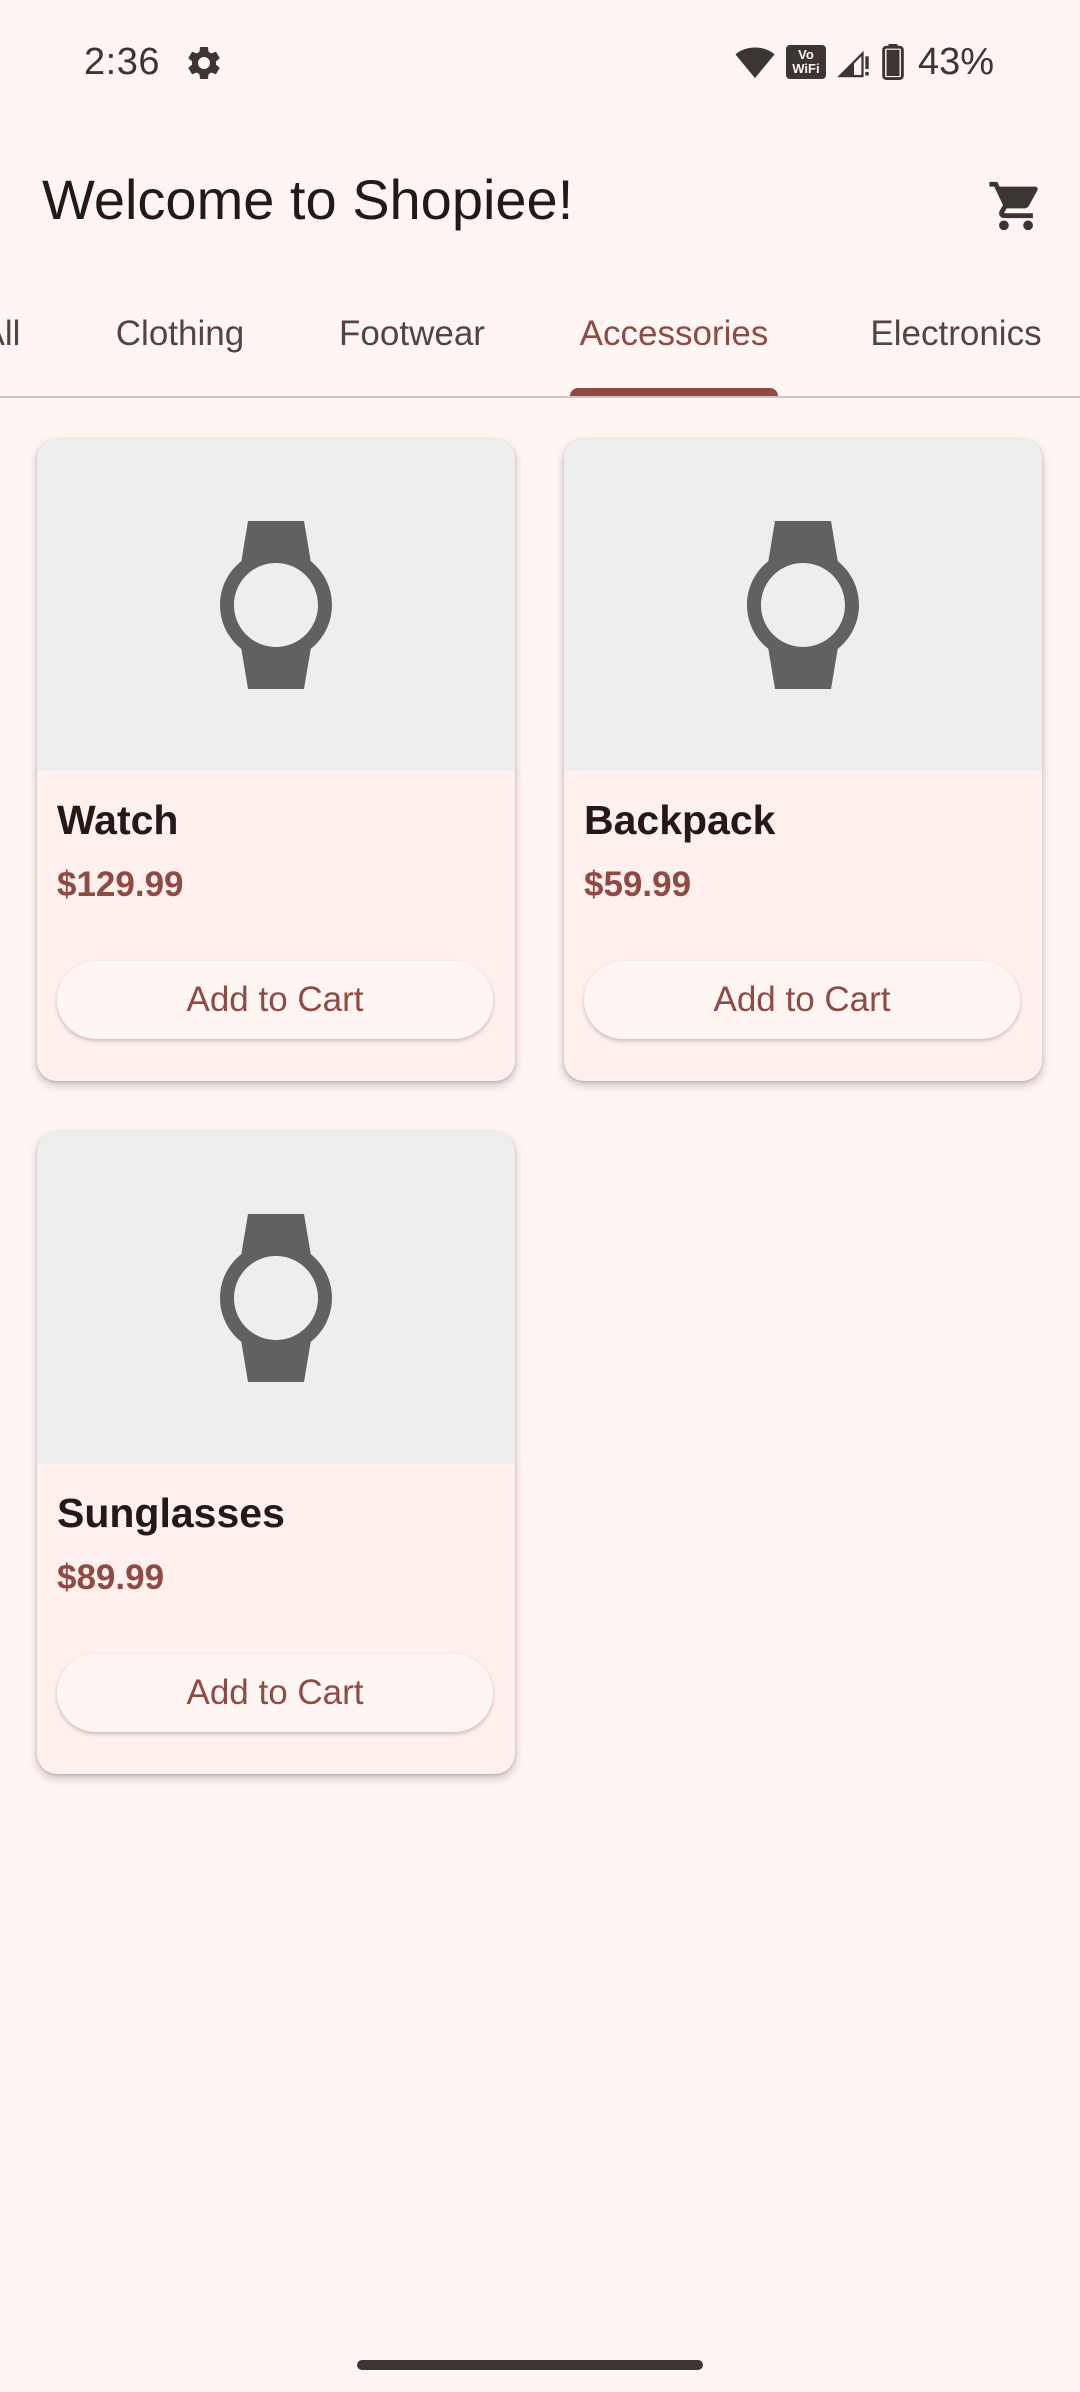 The image size is (1080, 2392). What do you see at coordinates (111, 1577) in the screenshot?
I see `product-price: $89.99` at bounding box center [111, 1577].